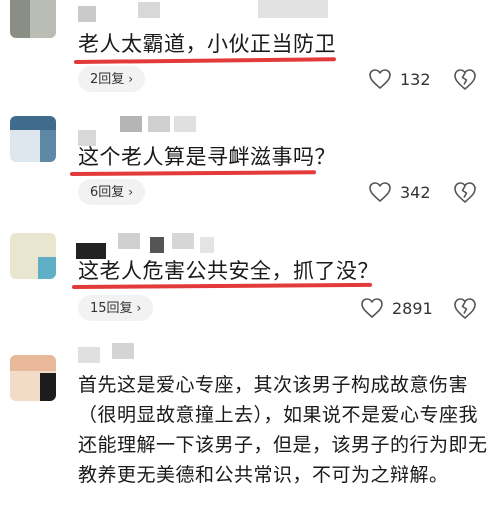 Image resolution: width=500 pixels, height=530 pixels. I want to click on like-button: 2891, so click(396, 308).